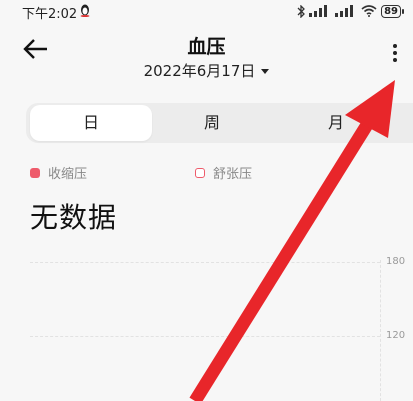  I want to click on legend-systolic: 收缩压, so click(58, 172).